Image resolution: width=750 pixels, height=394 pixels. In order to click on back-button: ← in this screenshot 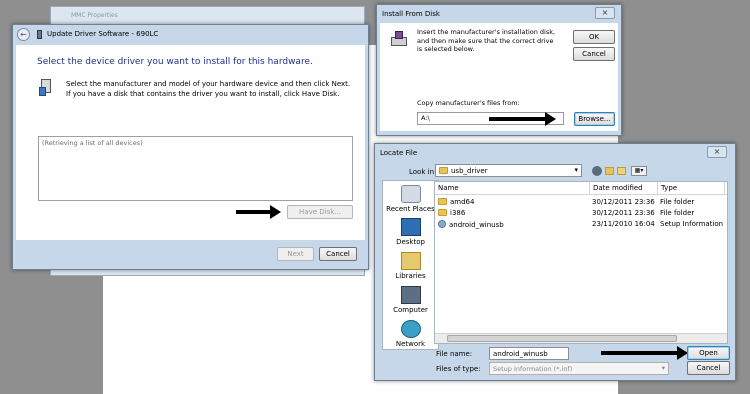, I will do `click(23, 34)`.